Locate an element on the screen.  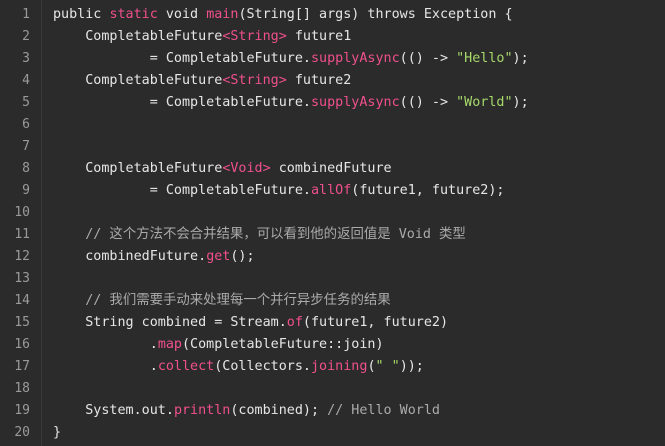
line-number: 1 is located at coordinates (26, 14).